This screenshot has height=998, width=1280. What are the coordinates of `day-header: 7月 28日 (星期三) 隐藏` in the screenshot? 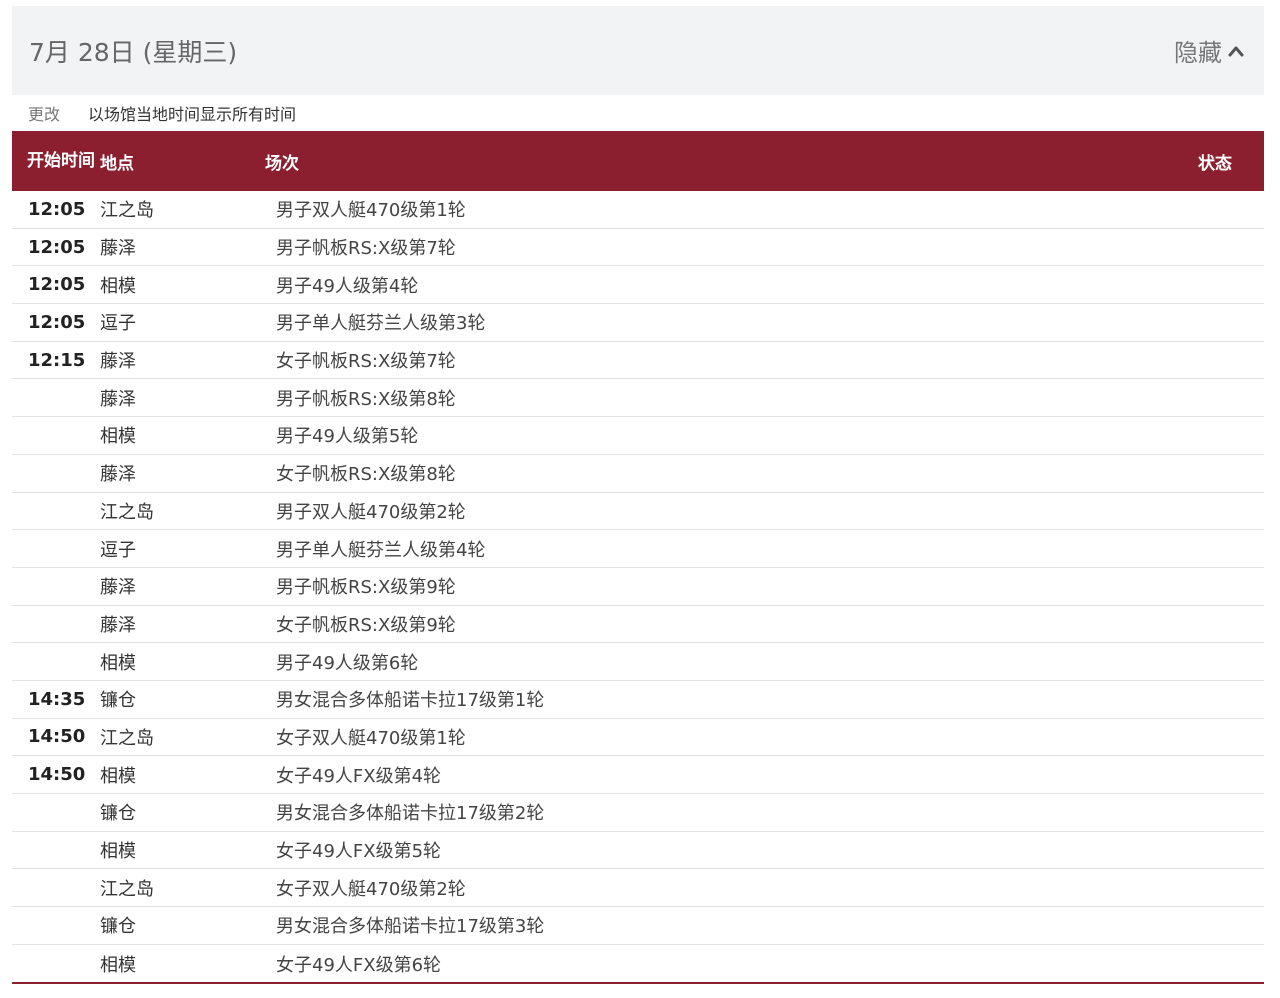 It's located at (638, 50).